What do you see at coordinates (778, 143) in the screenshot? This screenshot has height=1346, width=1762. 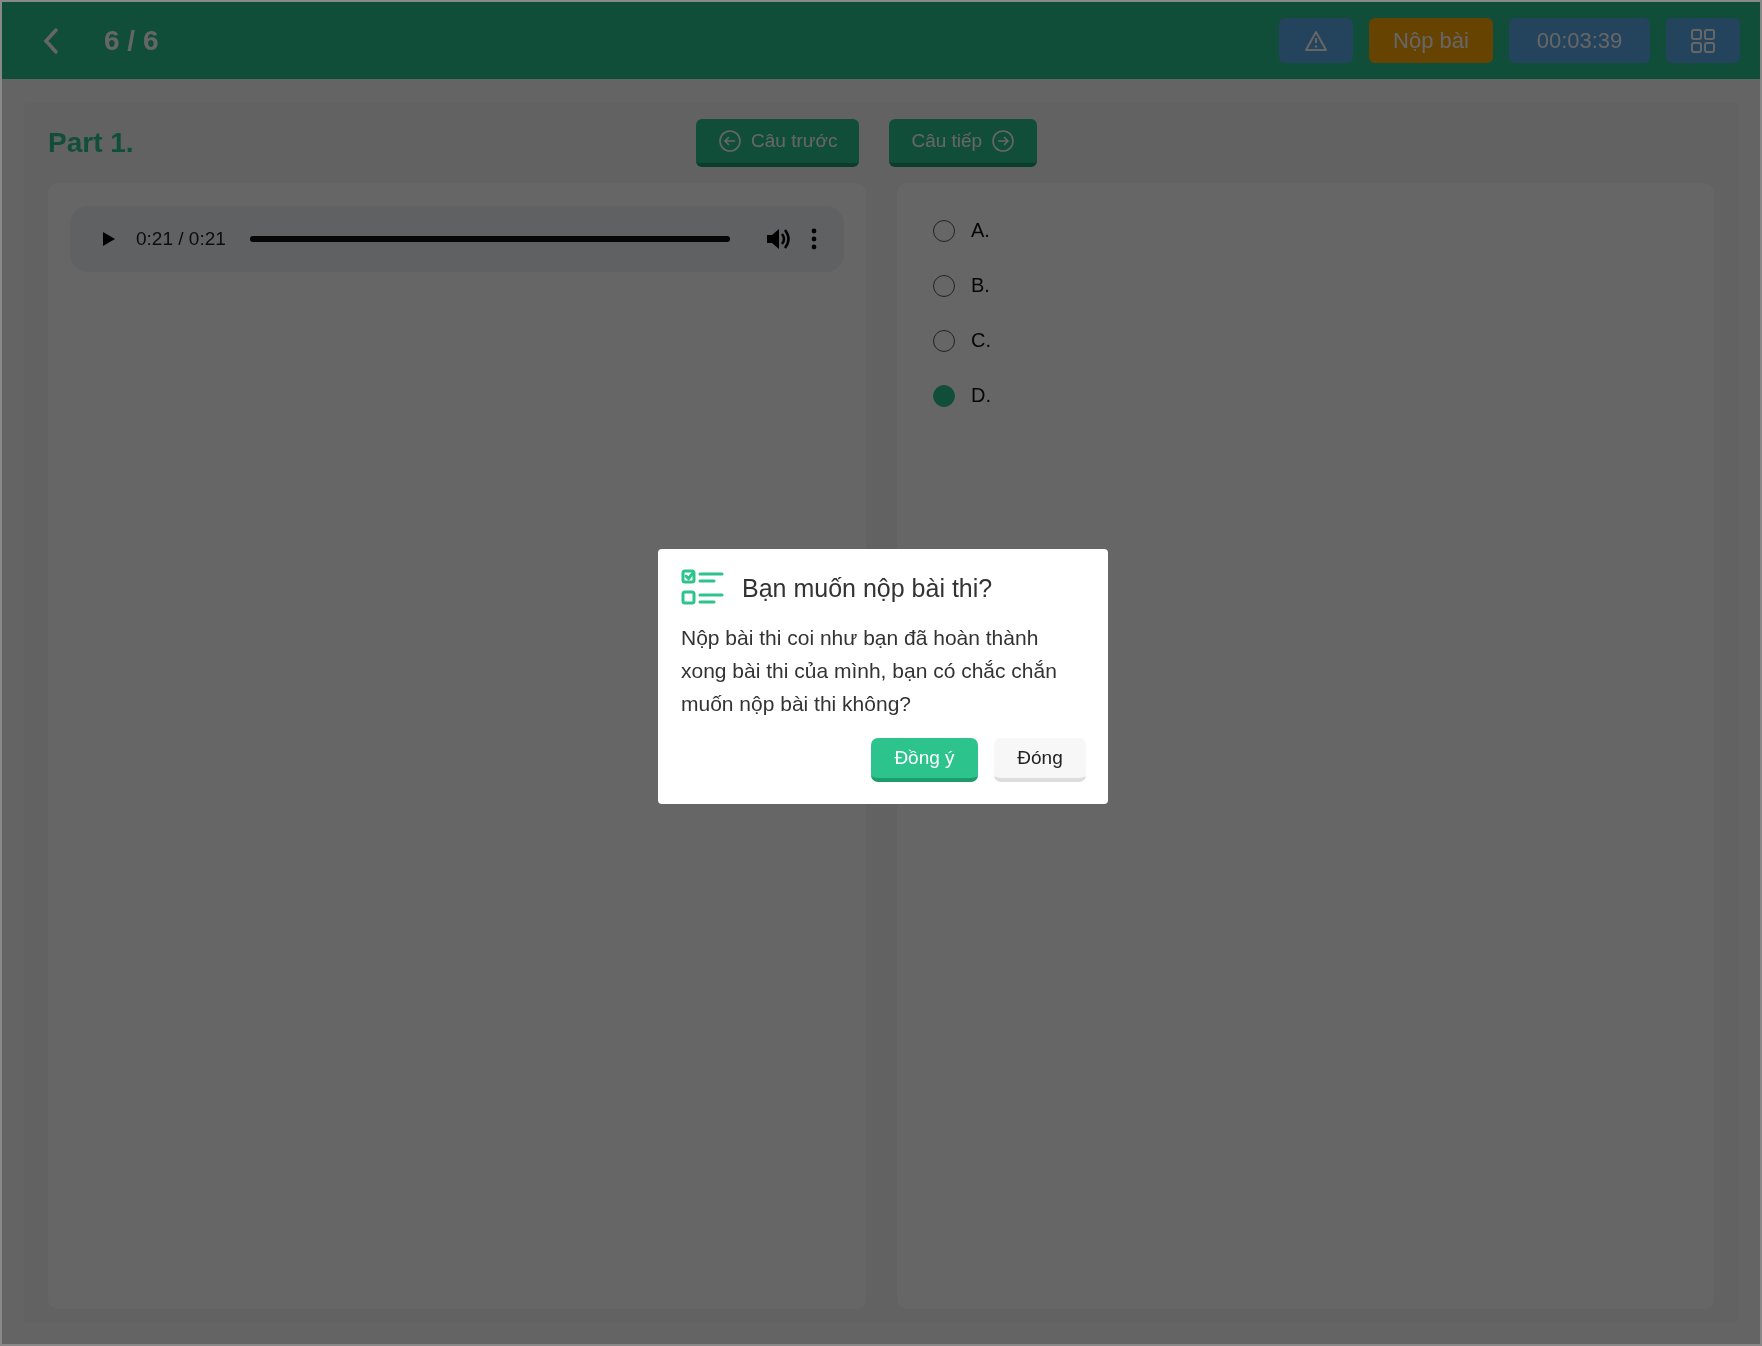 I see `previous-question-button: Câu trước` at bounding box center [778, 143].